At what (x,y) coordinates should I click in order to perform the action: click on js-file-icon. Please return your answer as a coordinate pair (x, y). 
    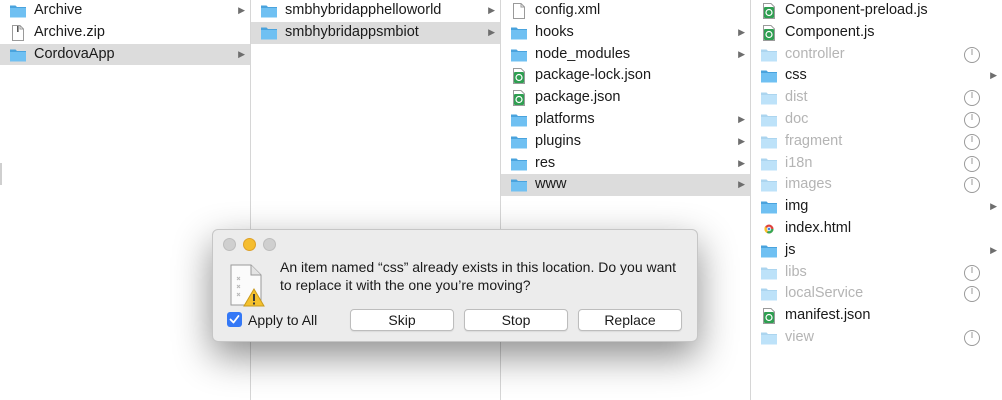
    Looking at the image, I should click on (769, 11).